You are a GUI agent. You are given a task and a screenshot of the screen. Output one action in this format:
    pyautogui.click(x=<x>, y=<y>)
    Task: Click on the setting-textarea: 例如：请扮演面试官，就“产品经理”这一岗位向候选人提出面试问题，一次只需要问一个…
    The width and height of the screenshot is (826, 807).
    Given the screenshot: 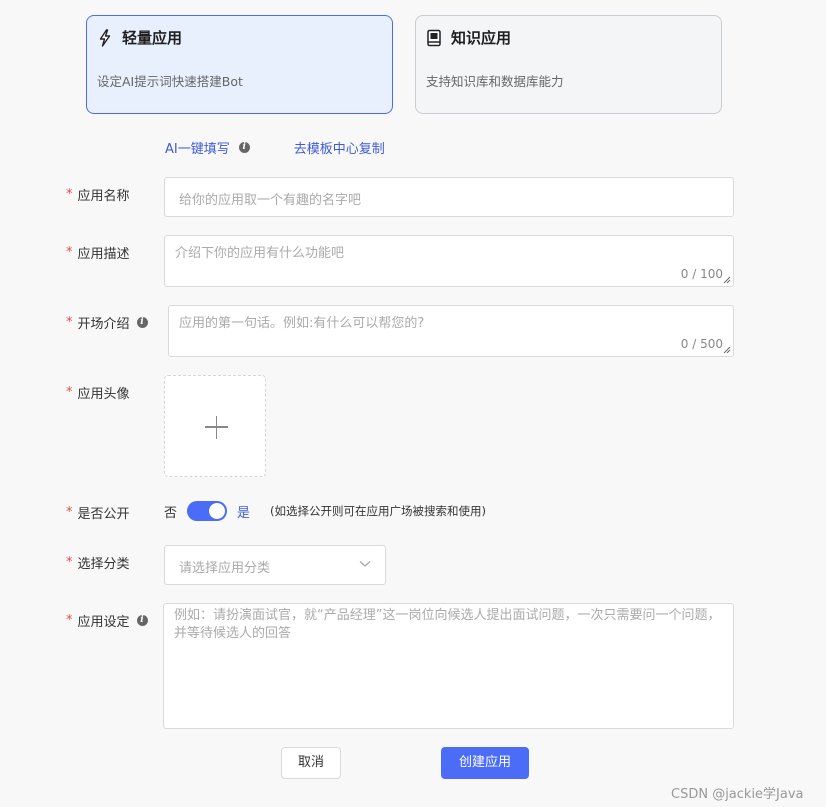 What is the action you would take?
    pyautogui.click(x=448, y=666)
    